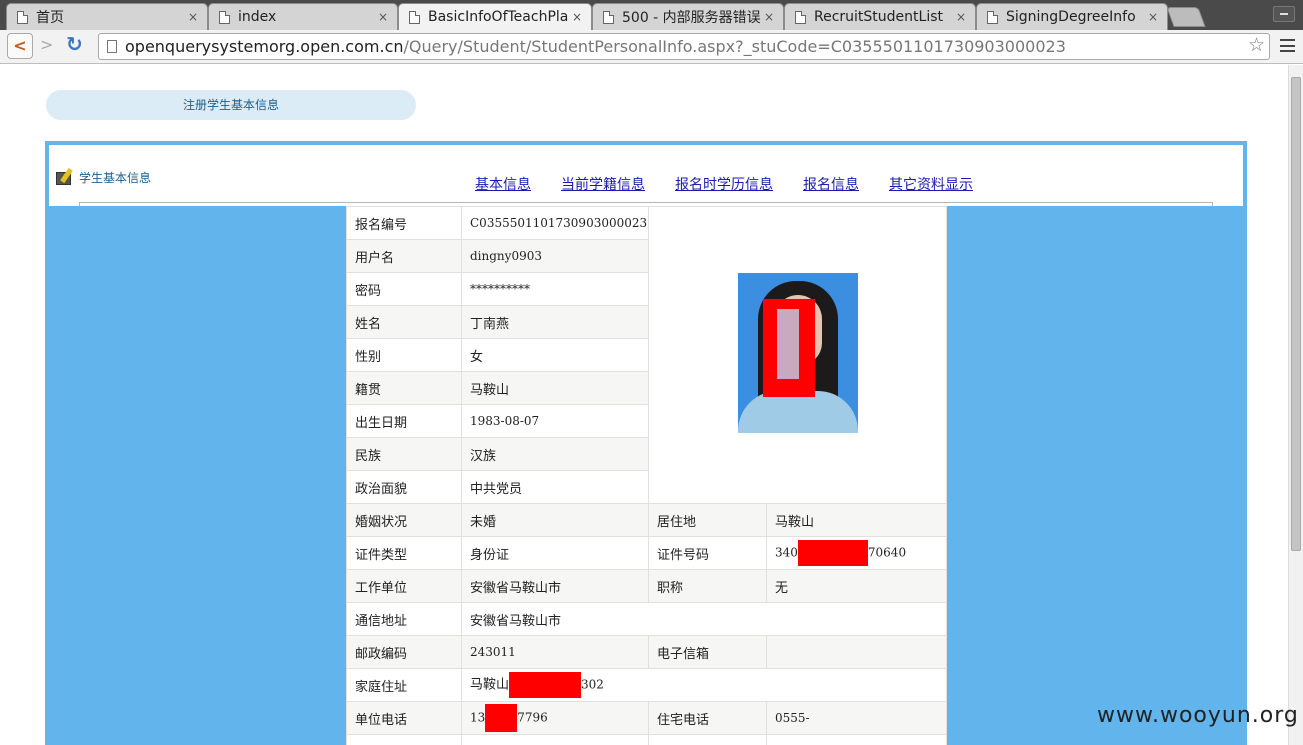  Describe the element at coordinates (107, 16) in the screenshot. I see `browser-tab-home: 首页 ×` at that location.